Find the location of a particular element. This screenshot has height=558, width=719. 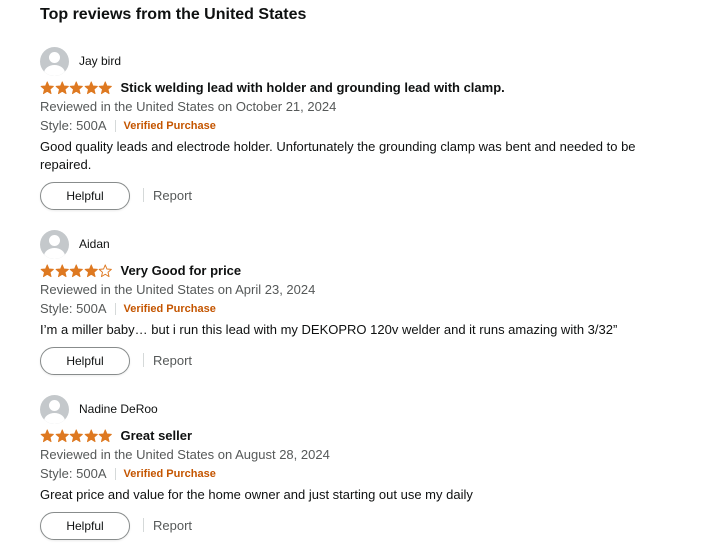

reviewer-profile: Jay bird is located at coordinates (81, 61).